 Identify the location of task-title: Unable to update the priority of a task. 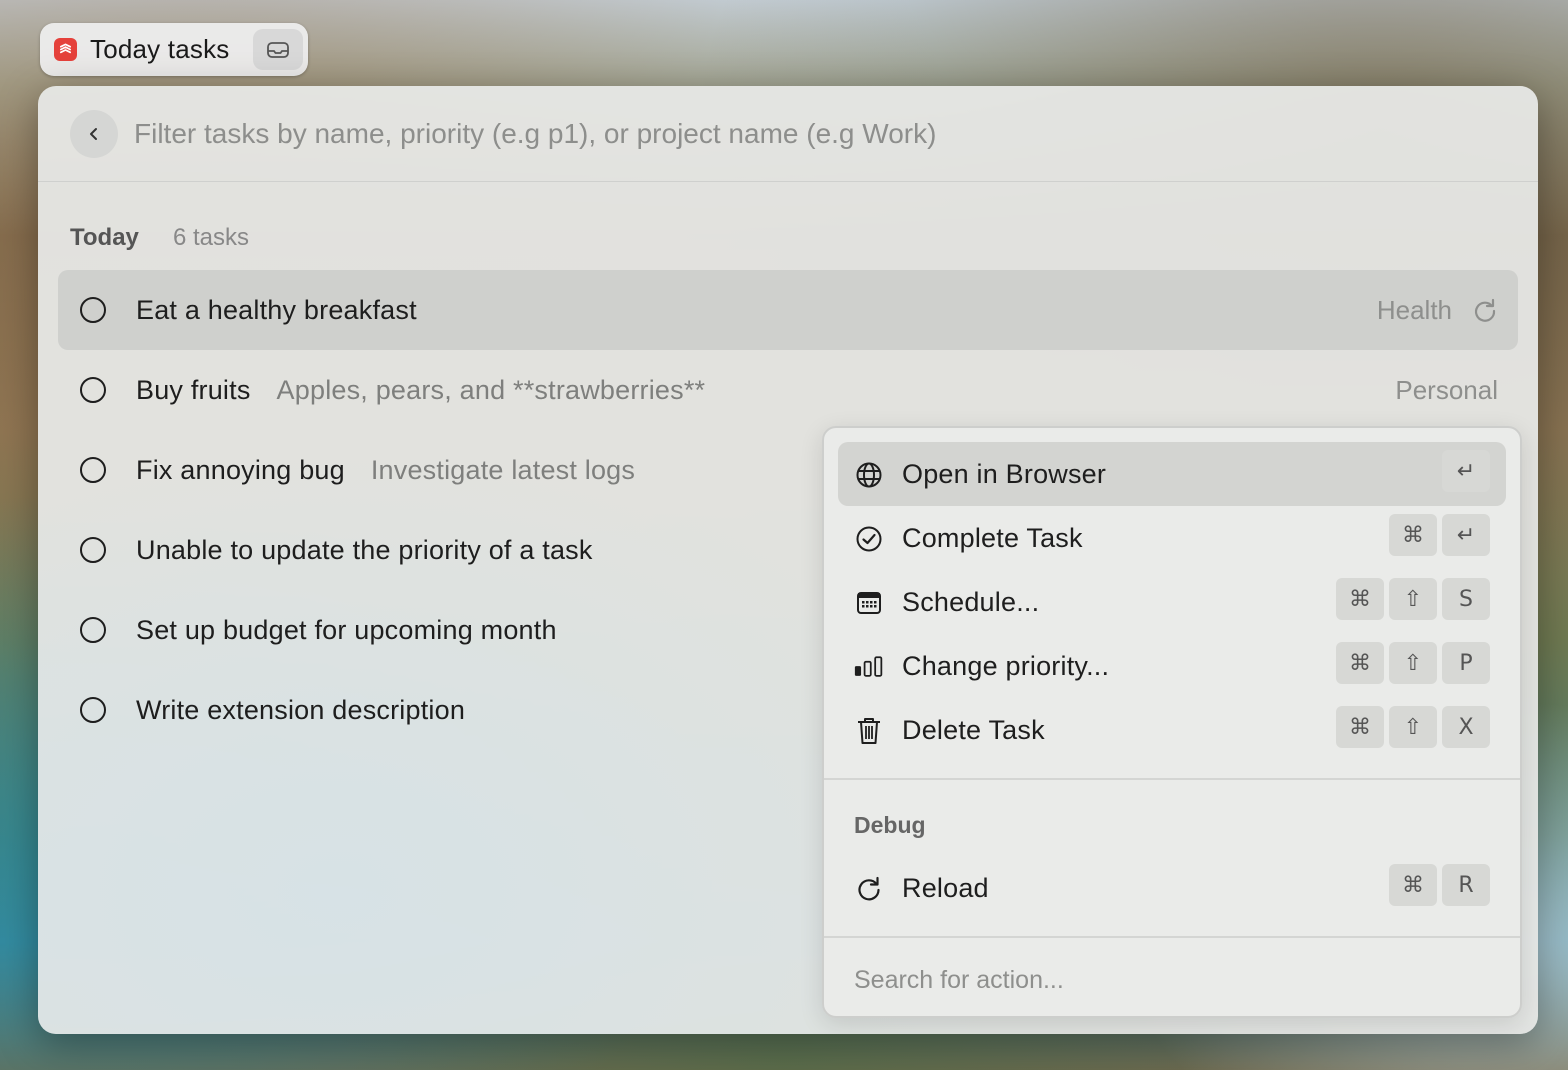
(364, 549).